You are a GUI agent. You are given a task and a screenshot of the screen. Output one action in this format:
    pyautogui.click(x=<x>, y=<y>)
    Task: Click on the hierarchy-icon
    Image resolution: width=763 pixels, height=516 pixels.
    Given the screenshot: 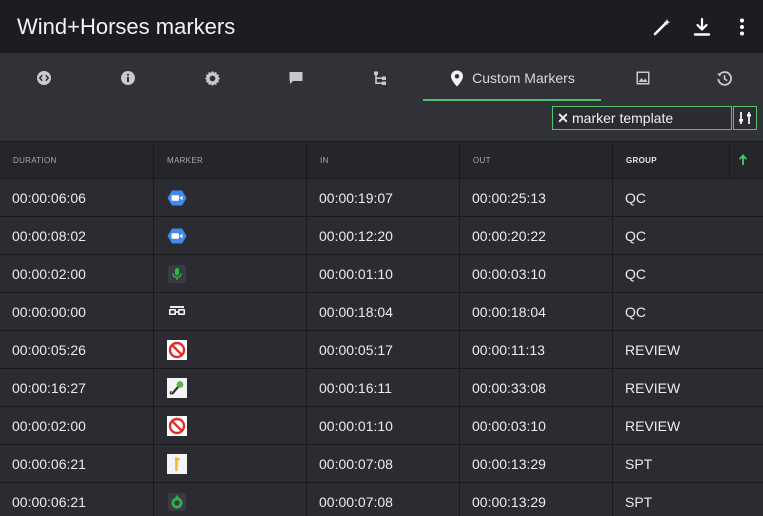 What is the action you would take?
    pyautogui.click(x=380, y=78)
    